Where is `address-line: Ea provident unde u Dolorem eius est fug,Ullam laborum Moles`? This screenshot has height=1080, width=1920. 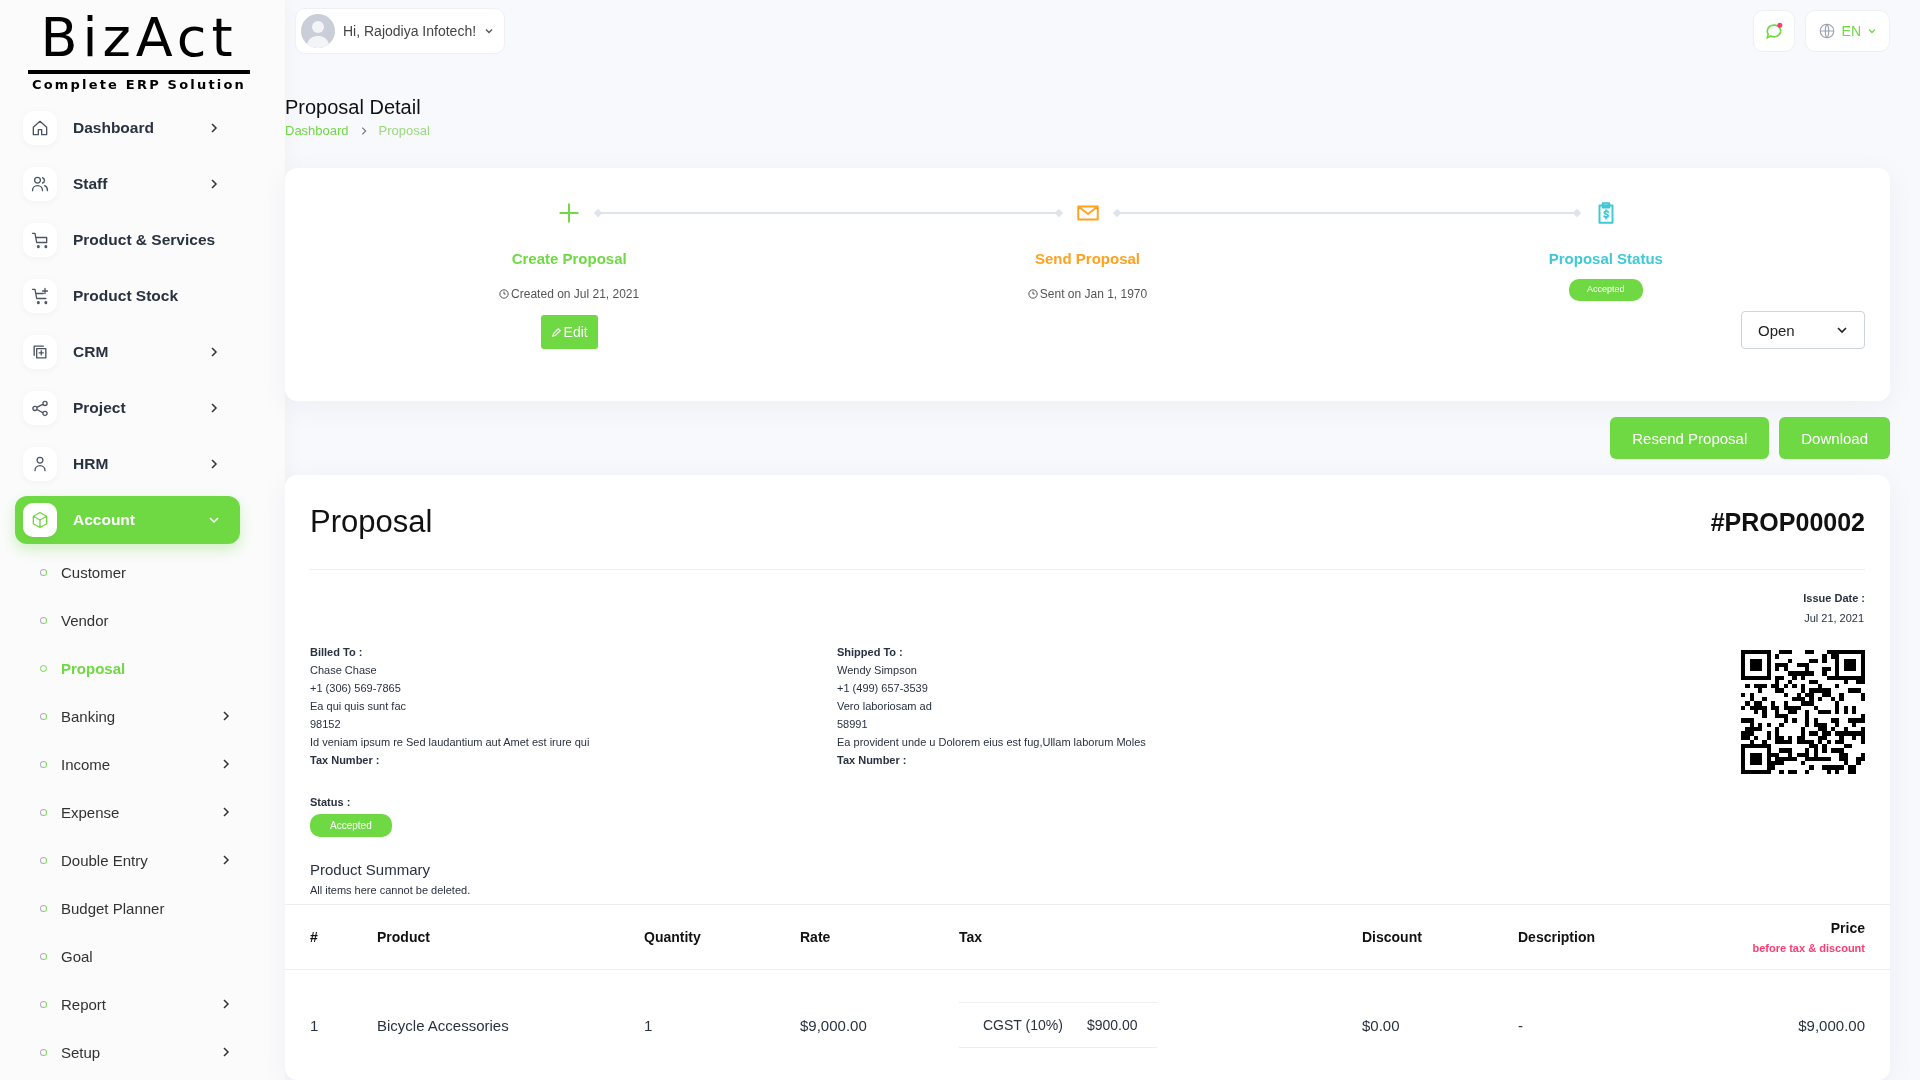 address-line: Ea provident unde u Dolorem eius est fug,Ullam laborum Moles is located at coordinates (992, 742).